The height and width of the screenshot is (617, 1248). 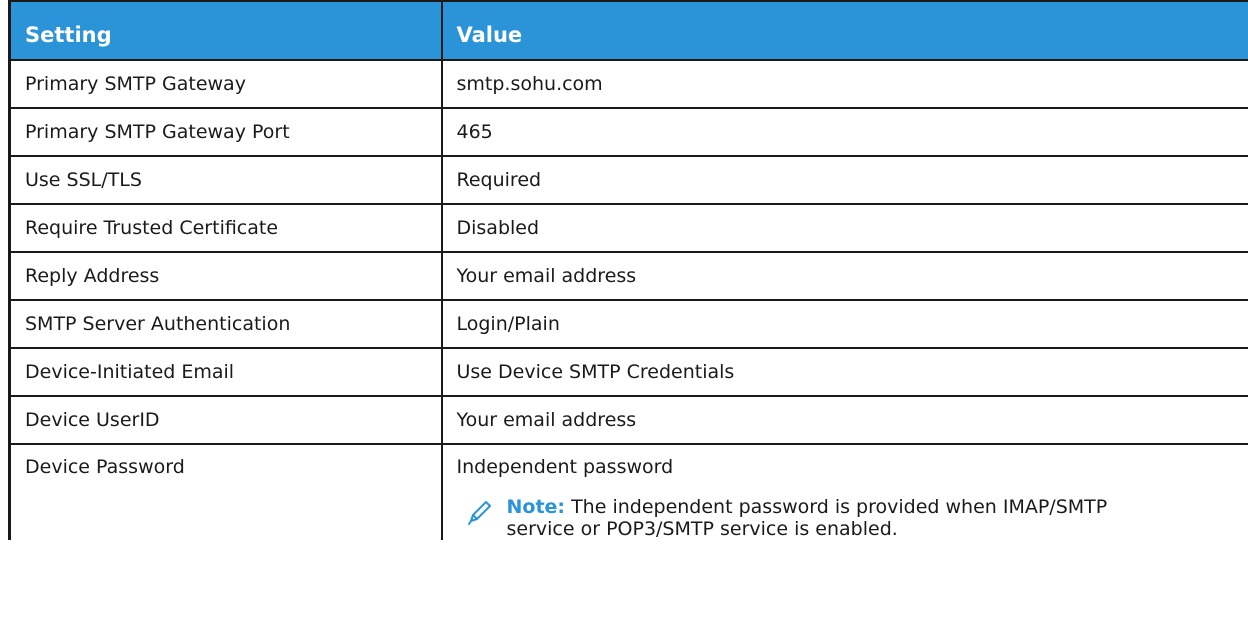 I want to click on note-label: Note:, so click(x=536, y=507).